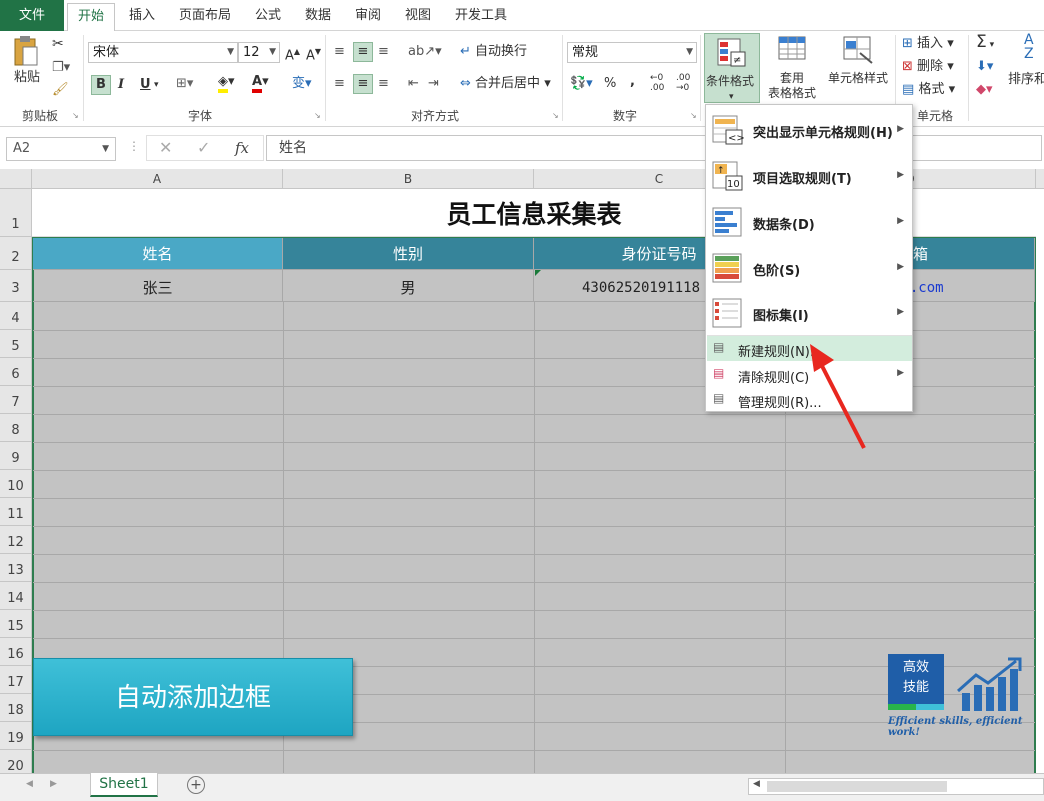  Describe the element at coordinates (632, 52) in the screenshot. I see `number-format-select: 常规 ▼` at that location.